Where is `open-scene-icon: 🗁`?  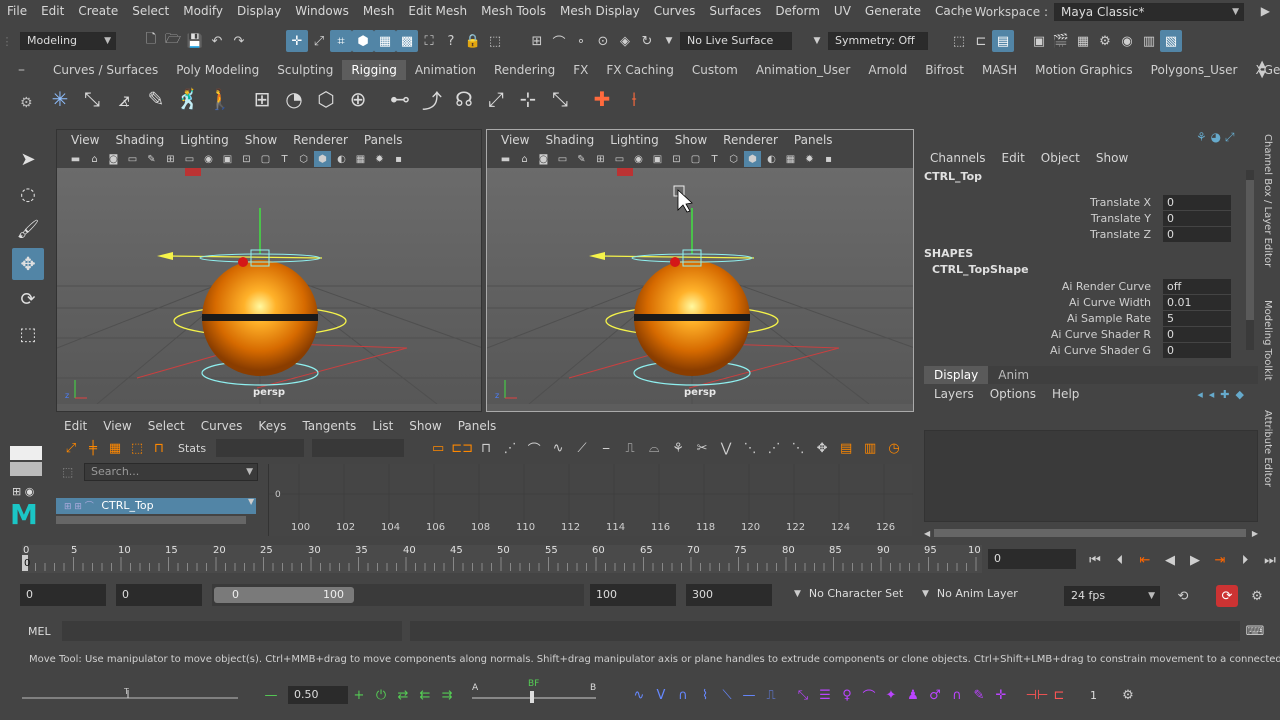 open-scene-icon: 🗁 is located at coordinates (173, 41).